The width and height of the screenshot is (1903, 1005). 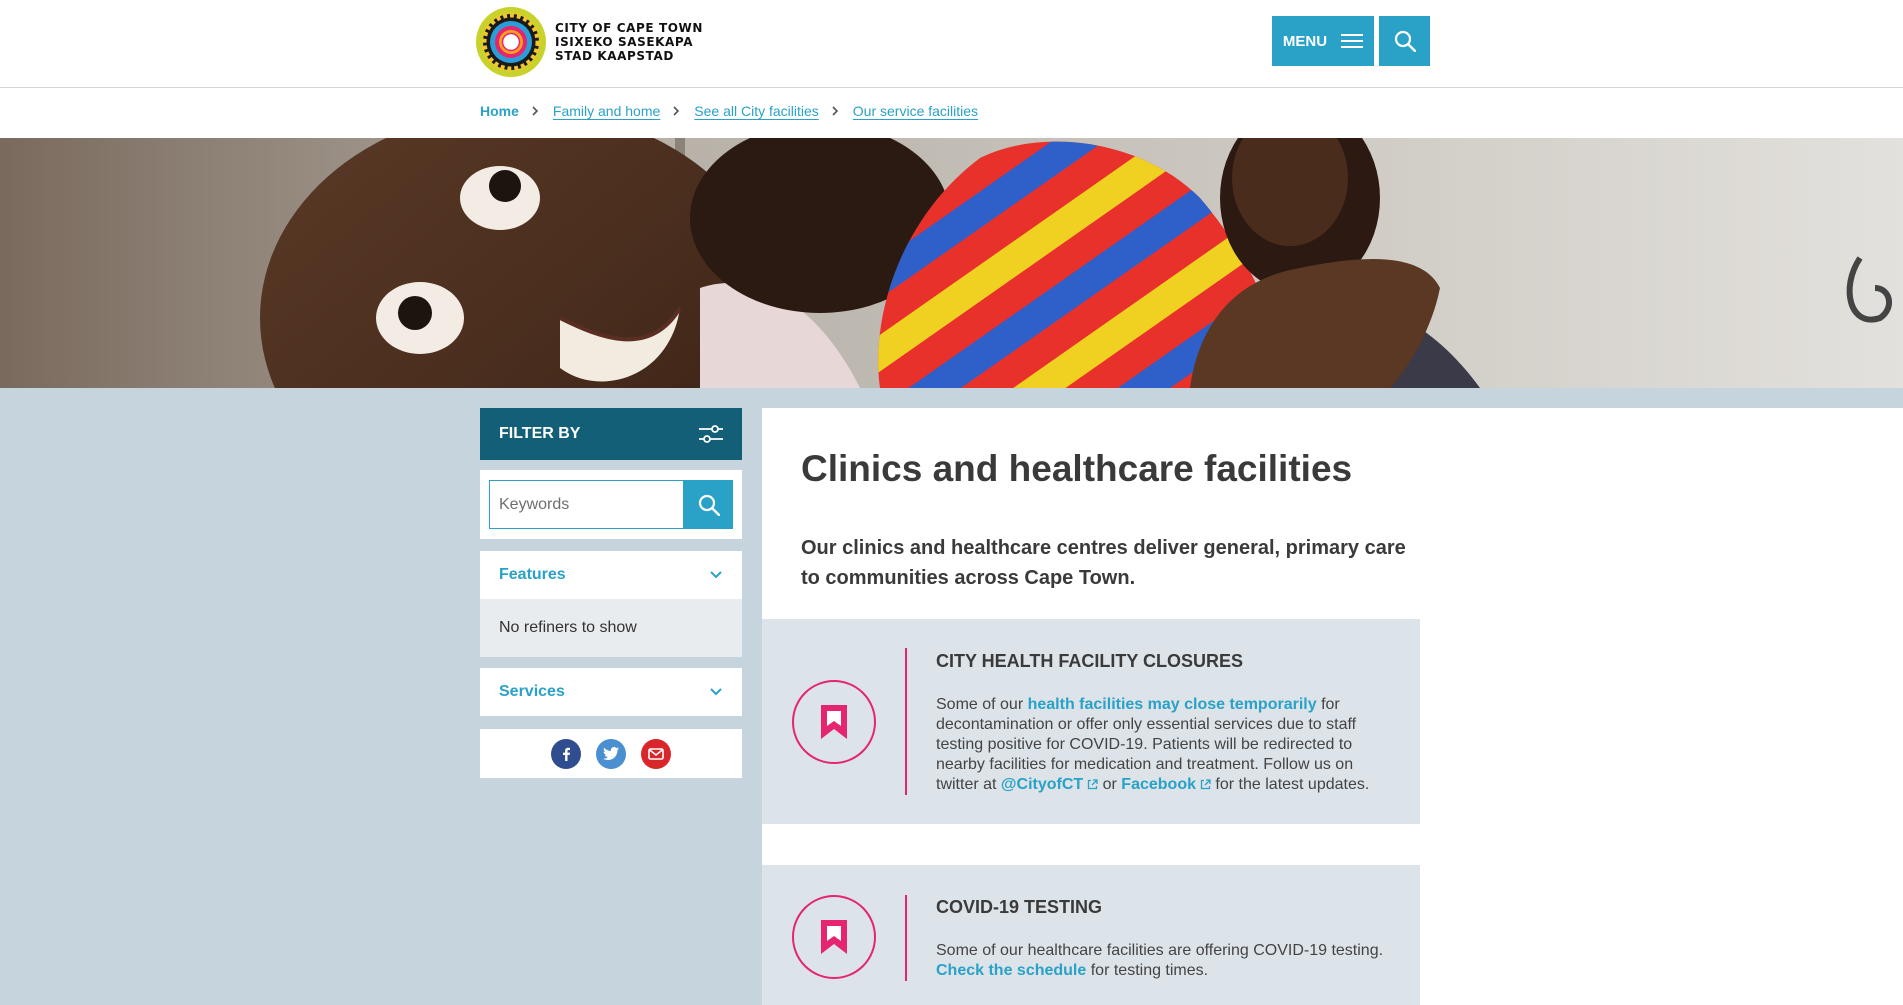 I want to click on email-icon, so click(x=656, y=753).